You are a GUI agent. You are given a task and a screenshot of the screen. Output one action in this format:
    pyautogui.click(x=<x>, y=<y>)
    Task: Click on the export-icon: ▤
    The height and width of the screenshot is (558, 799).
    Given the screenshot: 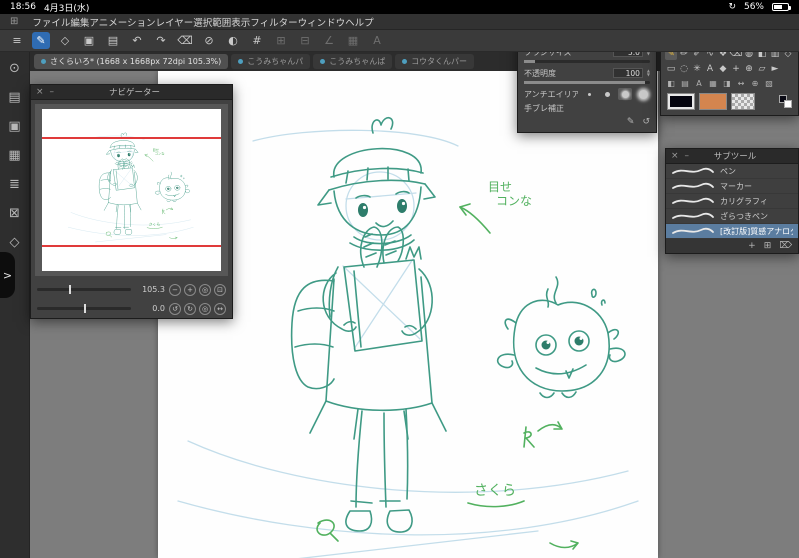 What is the action you would take?
    pyautogui.click(x=113, y=40)
    